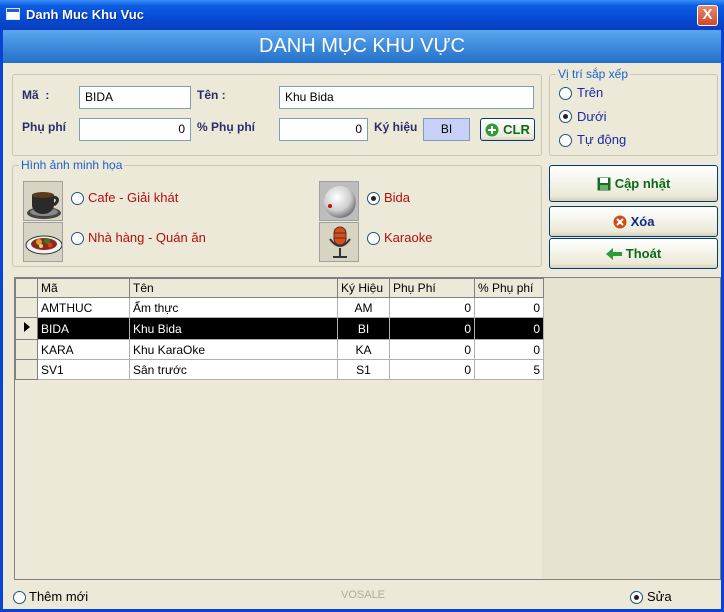 Image resolution: width=724 pixels, height=612 pixels. I want to click on table-row: KARA Khu KaraOke KA 0 0, so click(279, 349).